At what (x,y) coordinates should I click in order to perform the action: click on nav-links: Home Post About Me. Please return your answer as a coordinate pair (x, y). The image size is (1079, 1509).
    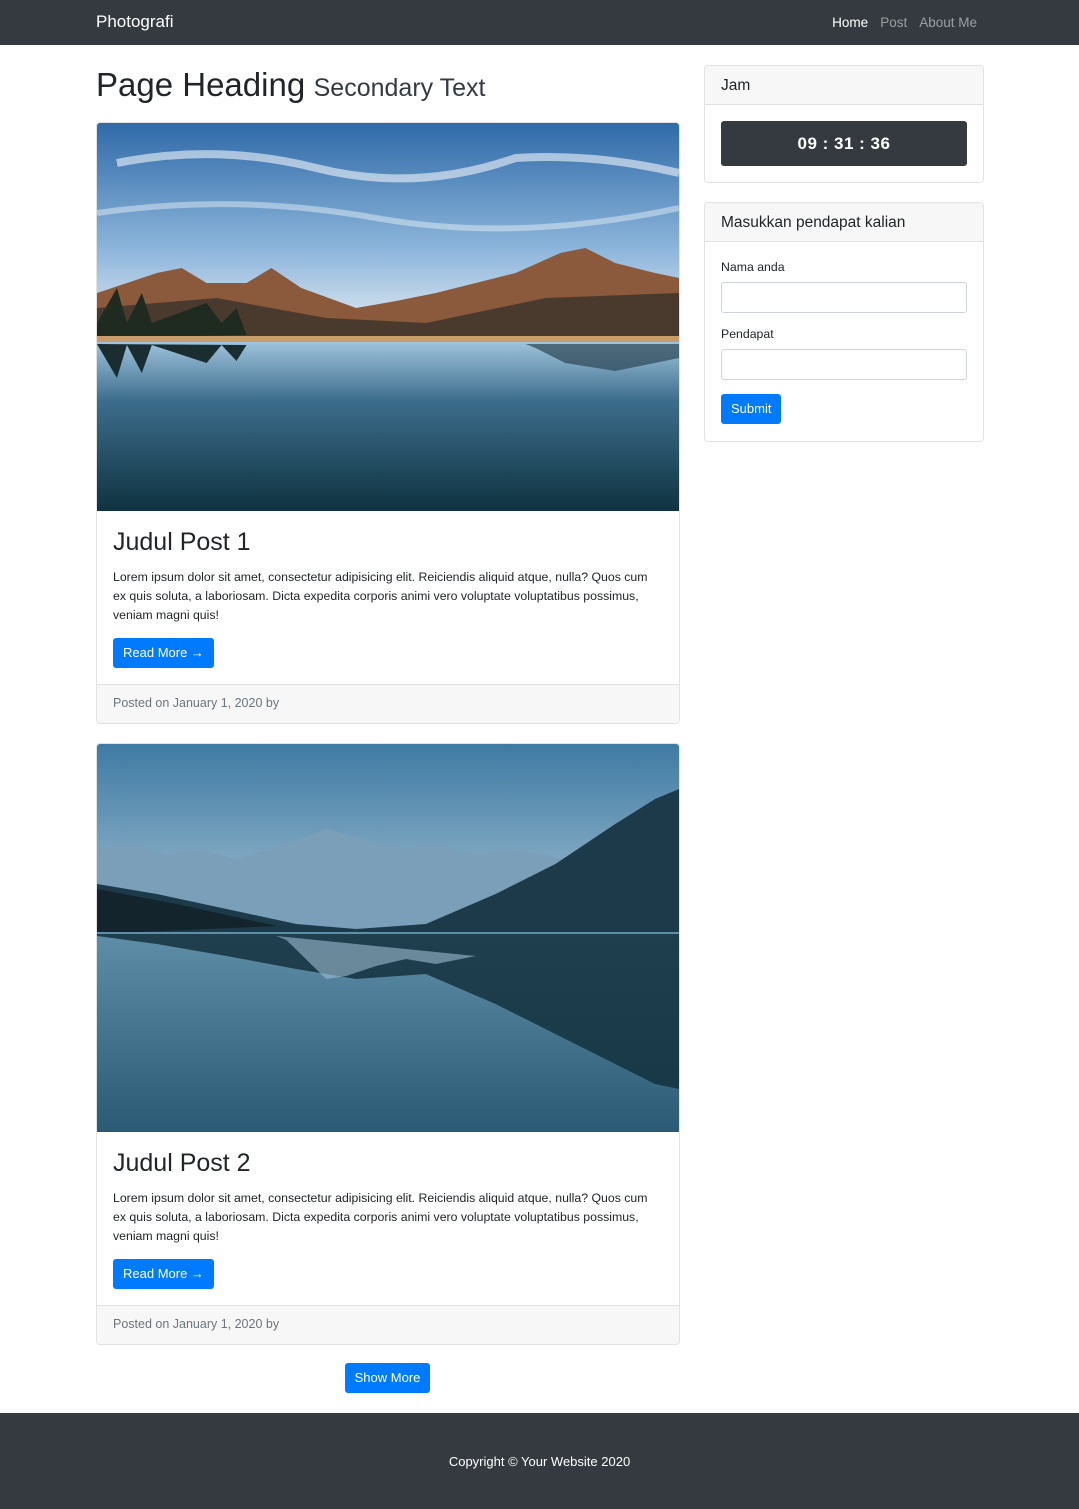
    Looking at the image, I should click on (904, 22).